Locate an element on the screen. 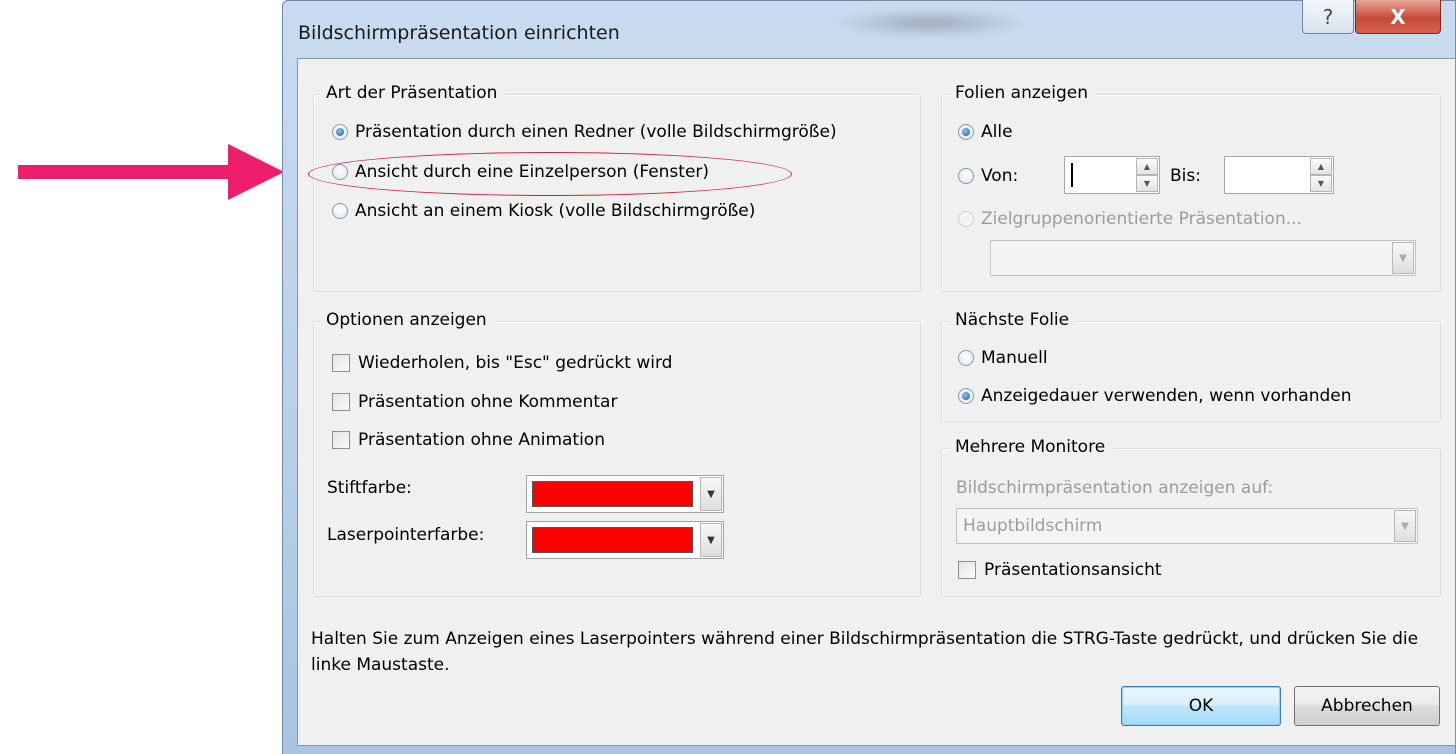 Image resolution: width=1456 pixels, height=754 pixels. checkbox-no-animation: Präsentation ohne Animation is located at coordinates (468, 440).